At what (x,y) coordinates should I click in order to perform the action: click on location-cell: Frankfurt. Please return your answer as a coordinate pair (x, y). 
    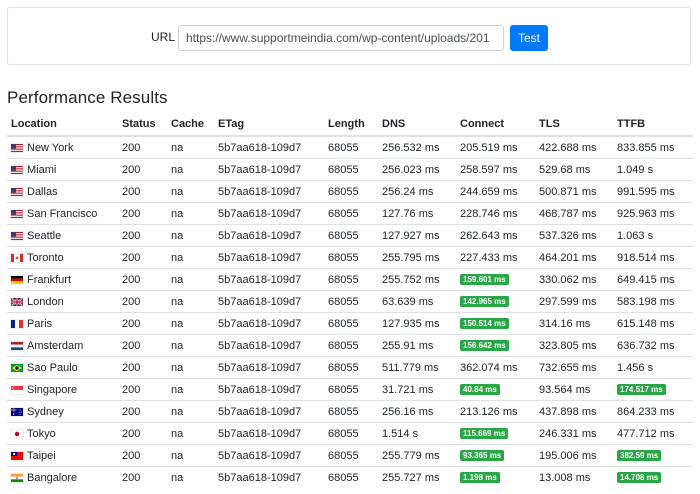
    Looking at the image, I should click on (62, 279).